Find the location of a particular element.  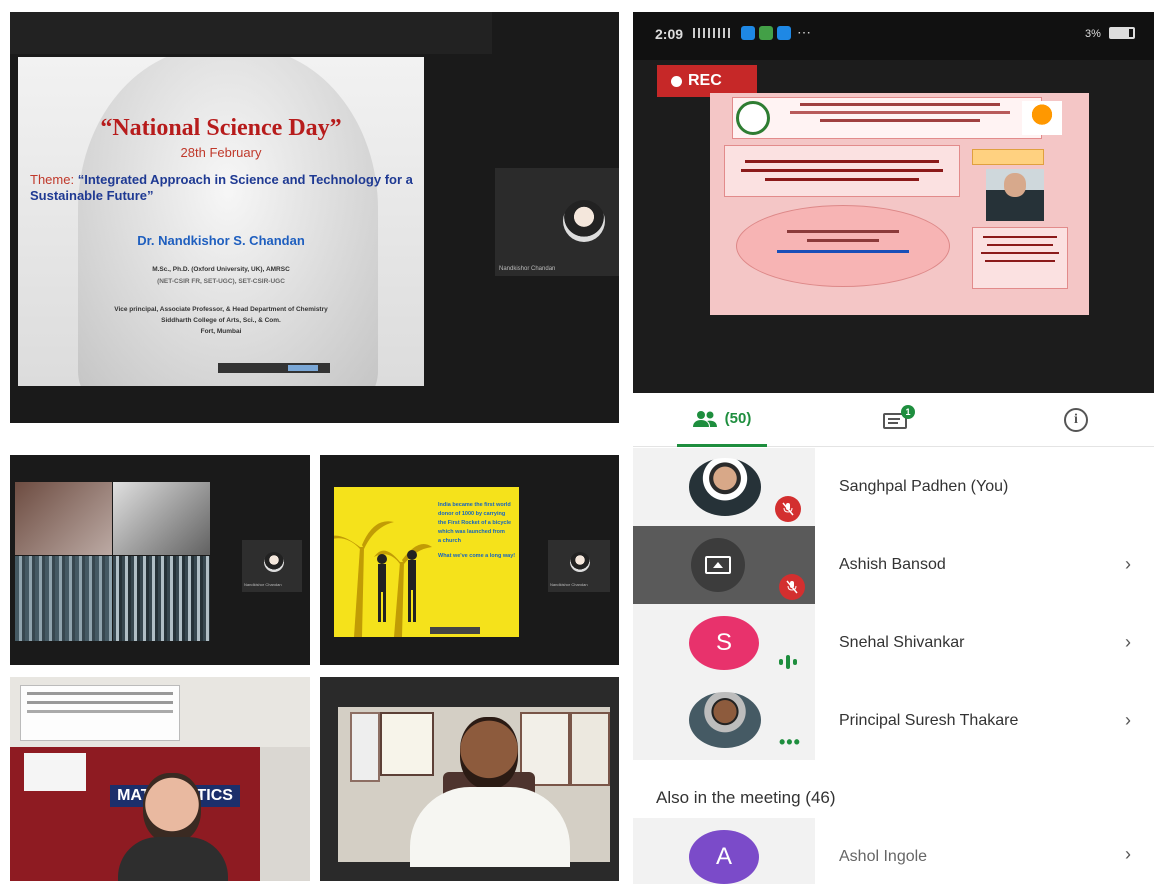

slide-date: 28th February is located at coordinates (221, 152).